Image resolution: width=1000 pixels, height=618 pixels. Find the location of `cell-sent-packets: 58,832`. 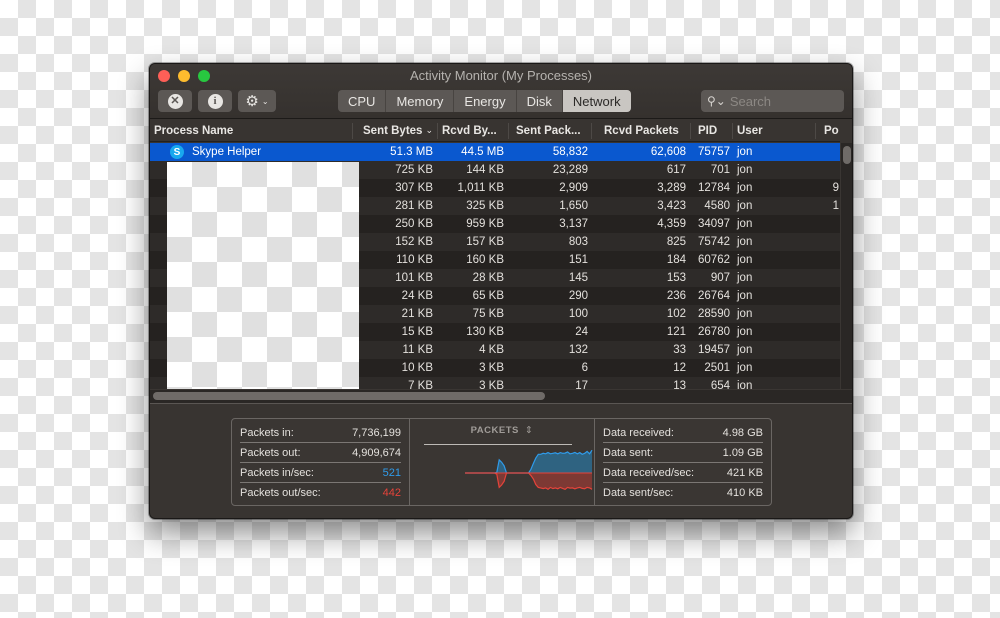

cell-sent-packets: 58,832 is located at coordinates (570, 152).